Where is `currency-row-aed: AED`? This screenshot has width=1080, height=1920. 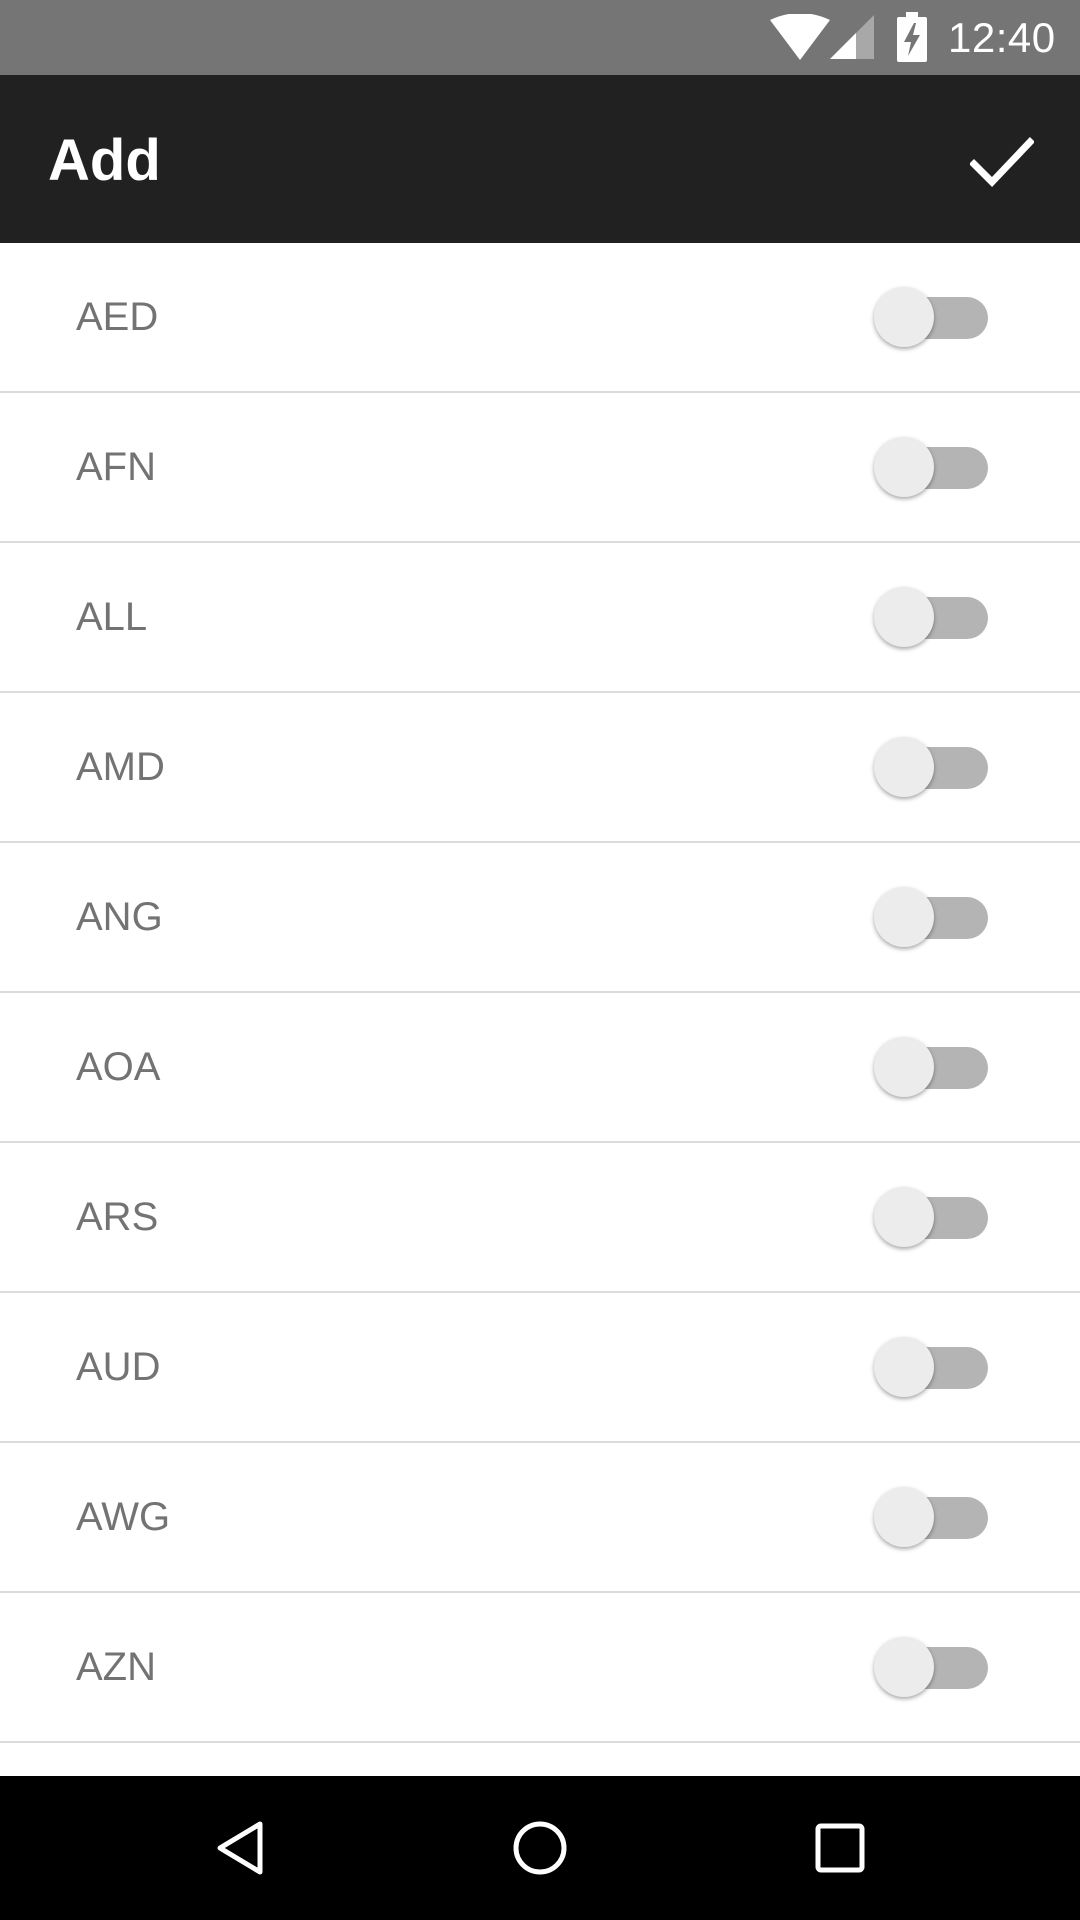
currency-row-aed: AED is located at coordinates (540, 318).